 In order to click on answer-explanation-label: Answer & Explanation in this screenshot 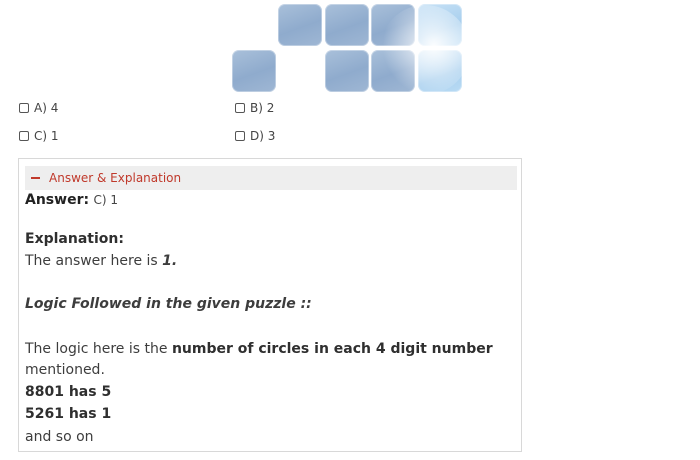, I will do `click(115, 178)`.